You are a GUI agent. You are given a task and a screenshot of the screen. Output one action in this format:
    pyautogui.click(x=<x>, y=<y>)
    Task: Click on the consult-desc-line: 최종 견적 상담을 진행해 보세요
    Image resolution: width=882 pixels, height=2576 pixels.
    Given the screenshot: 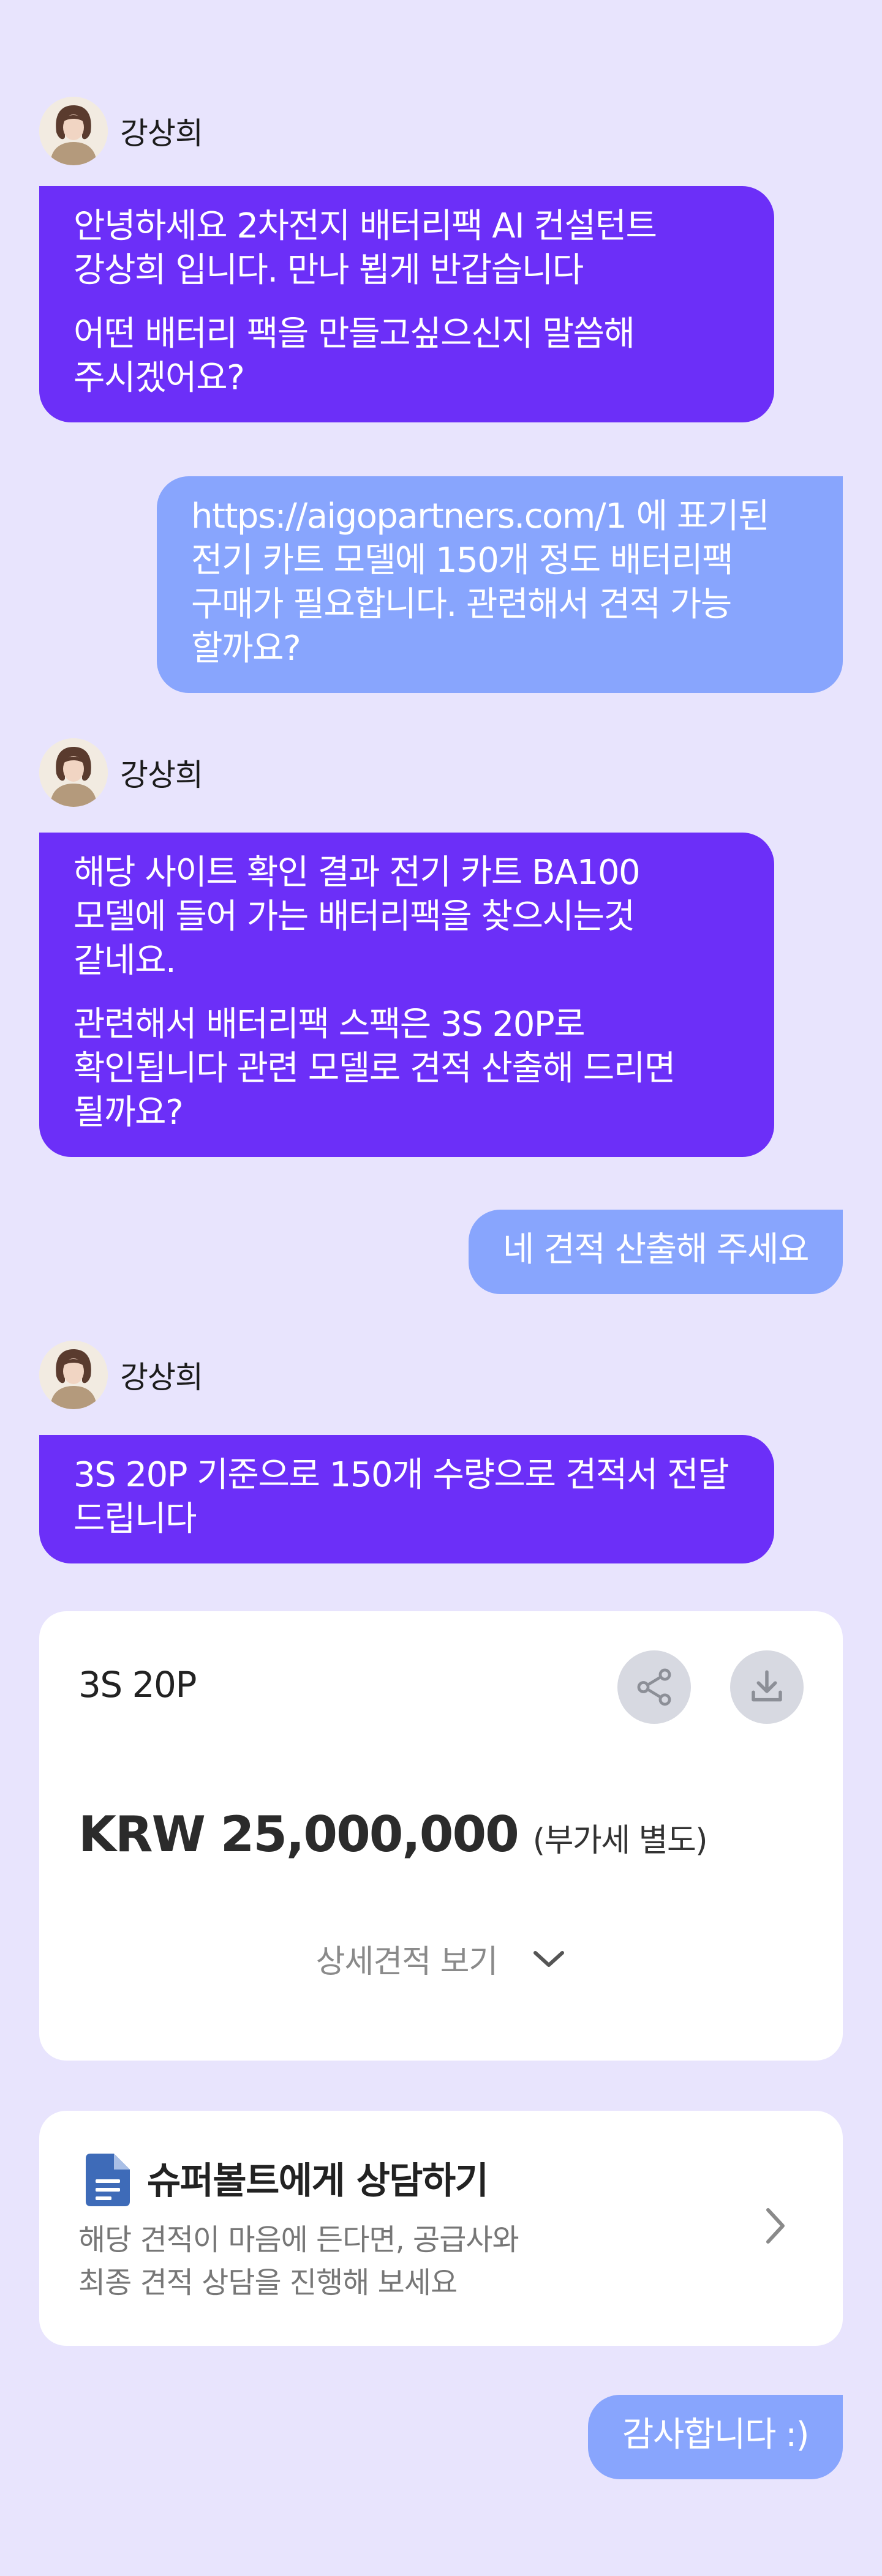 What is the action you would take?
    pyautogui.click(x=268, y=2283)
    